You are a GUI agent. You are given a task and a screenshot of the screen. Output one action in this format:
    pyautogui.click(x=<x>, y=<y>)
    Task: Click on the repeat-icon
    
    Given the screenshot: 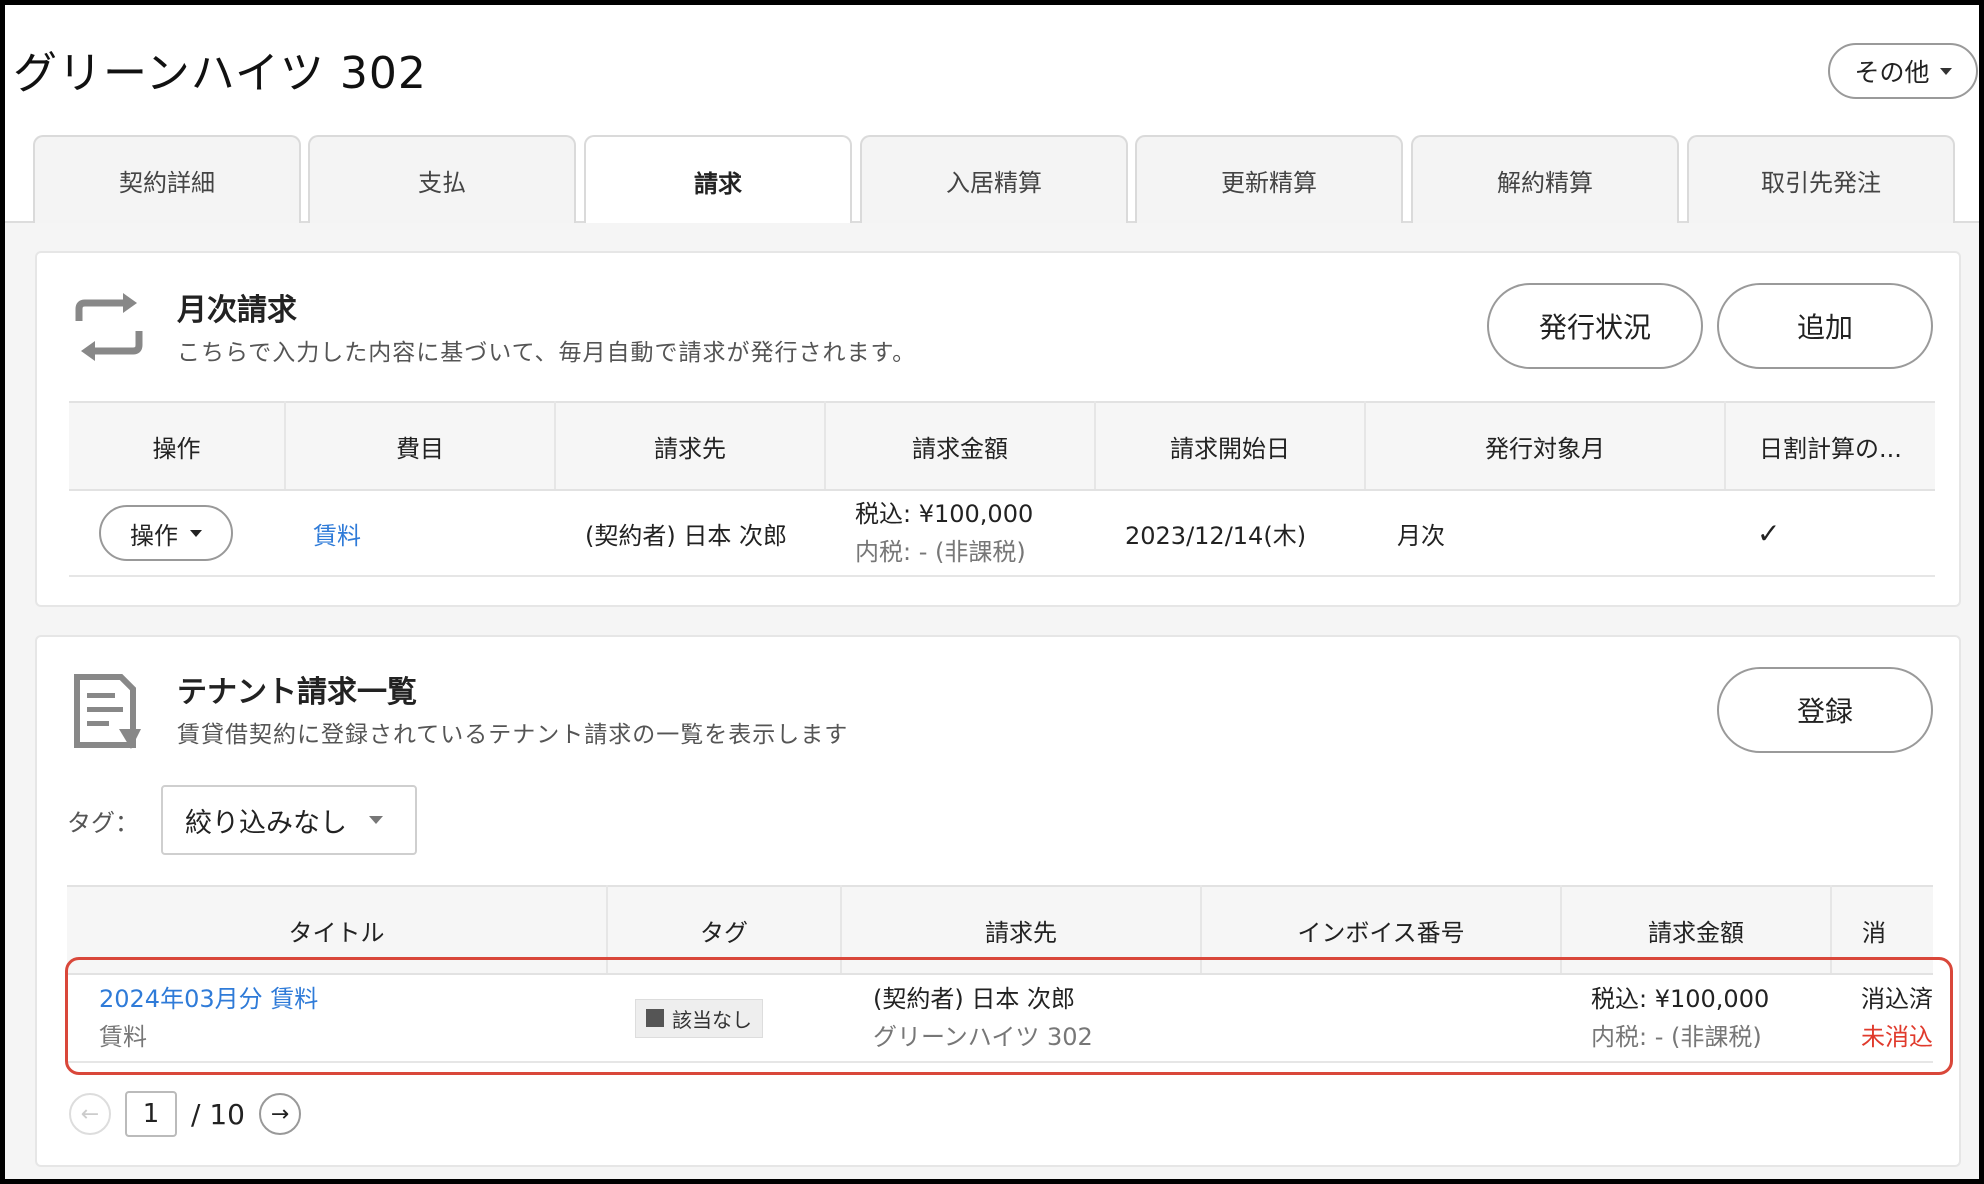 What is the action you would take?
    pyautogui.click(x=109, y=327)
    